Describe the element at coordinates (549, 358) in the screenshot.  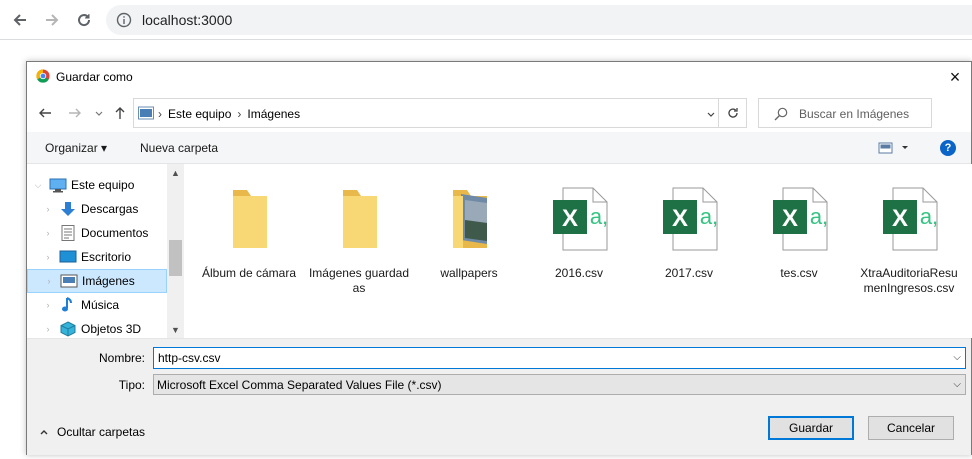
I see `file-name-input` at that location.